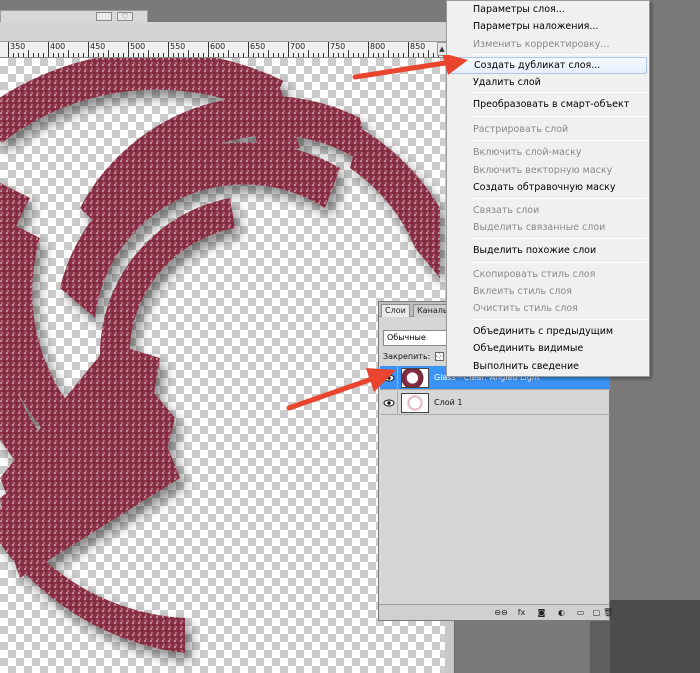 The width and height of the screenshot is (700, 673). What do you see at coordinates (395, 310) in the screenshot?
I see `tab-layers: Слои` at bounding box center [395, 310].